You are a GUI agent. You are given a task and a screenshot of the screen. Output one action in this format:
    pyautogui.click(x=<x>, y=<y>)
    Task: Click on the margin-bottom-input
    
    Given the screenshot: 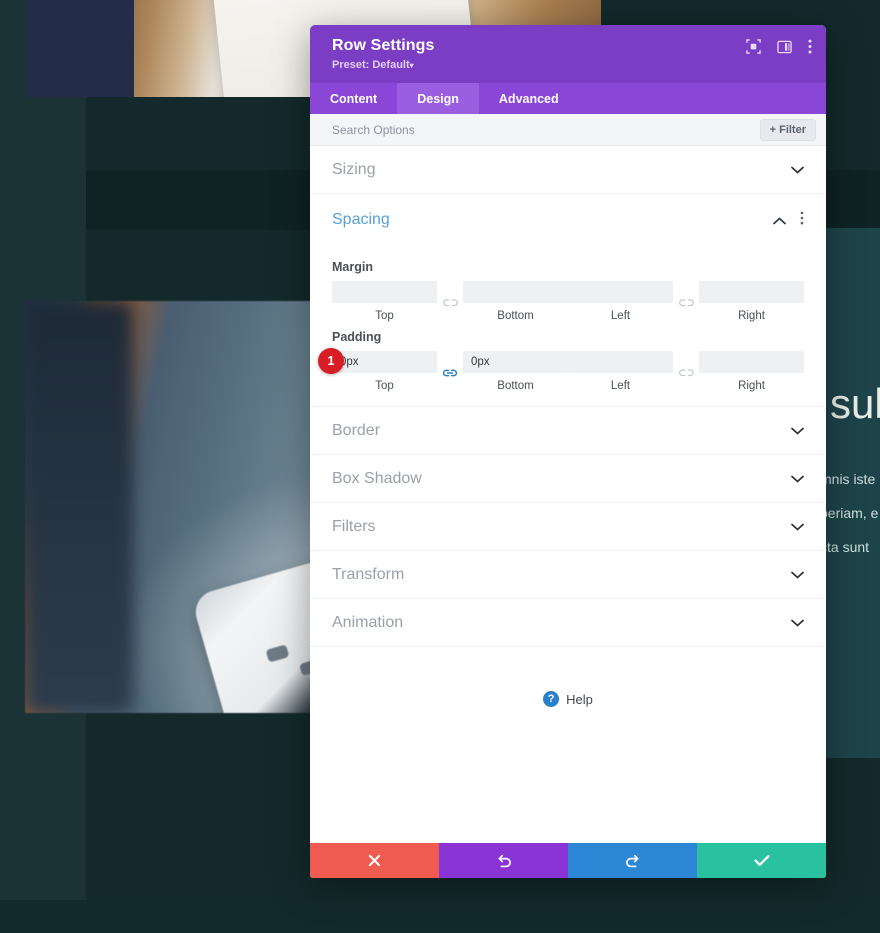 What is the action you would take?
    pyautogui.click(x=515, y=292)
    